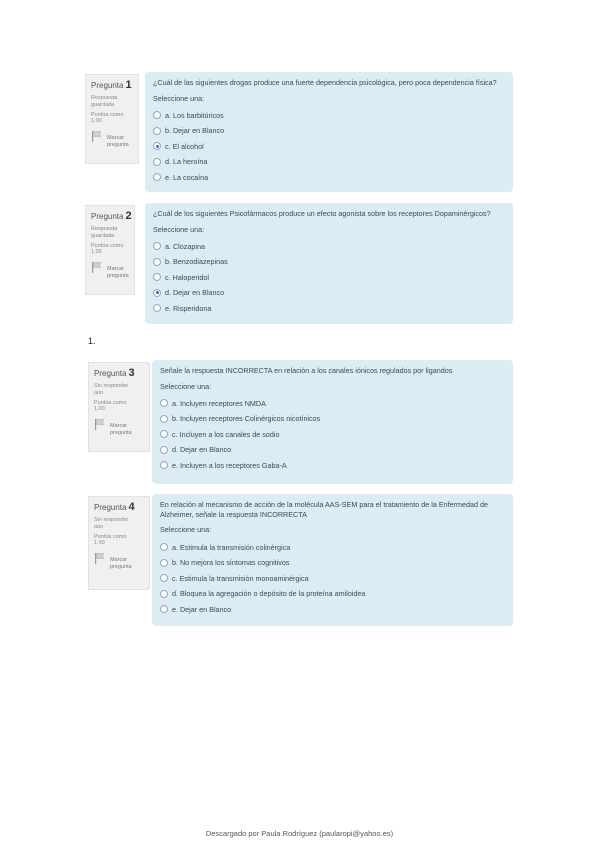 This screenshot has height=848, width=599. What do you see at coordinates (131, 507) in the screenshot?
I see `question-number: 4` at bounding box center [131, 507].